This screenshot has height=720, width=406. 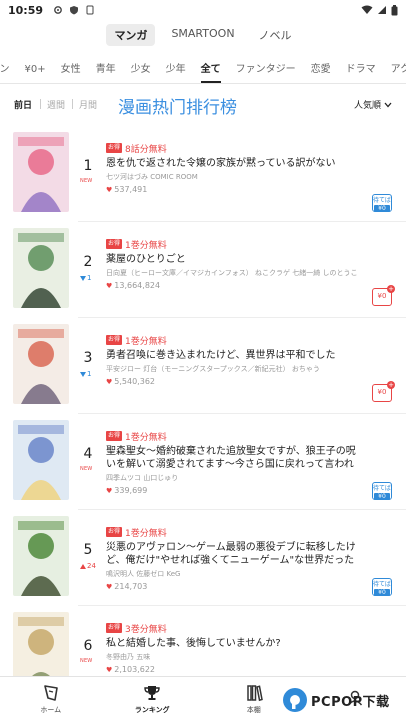 I want to click on rank-up-indicator: 24, so click(x=88, y=566).